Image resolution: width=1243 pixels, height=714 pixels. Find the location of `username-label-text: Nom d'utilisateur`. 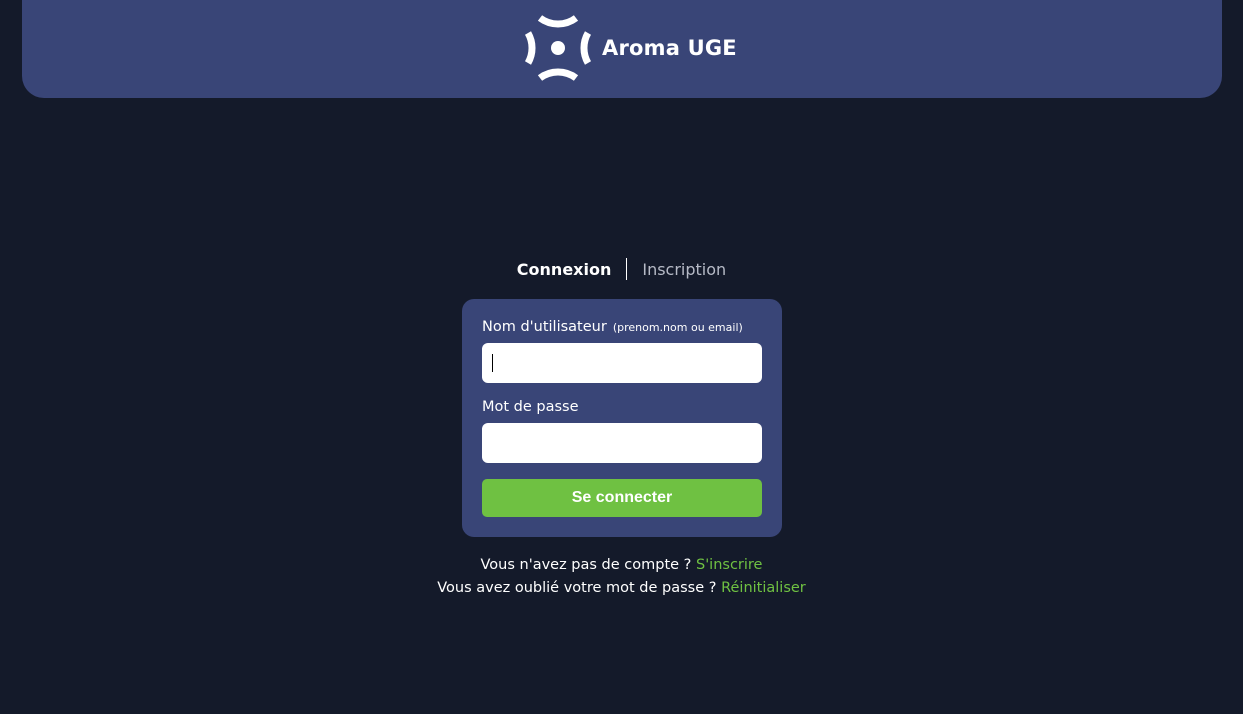

username-label-text: Nom d'utilisateur is located at coordinates (544, 327).